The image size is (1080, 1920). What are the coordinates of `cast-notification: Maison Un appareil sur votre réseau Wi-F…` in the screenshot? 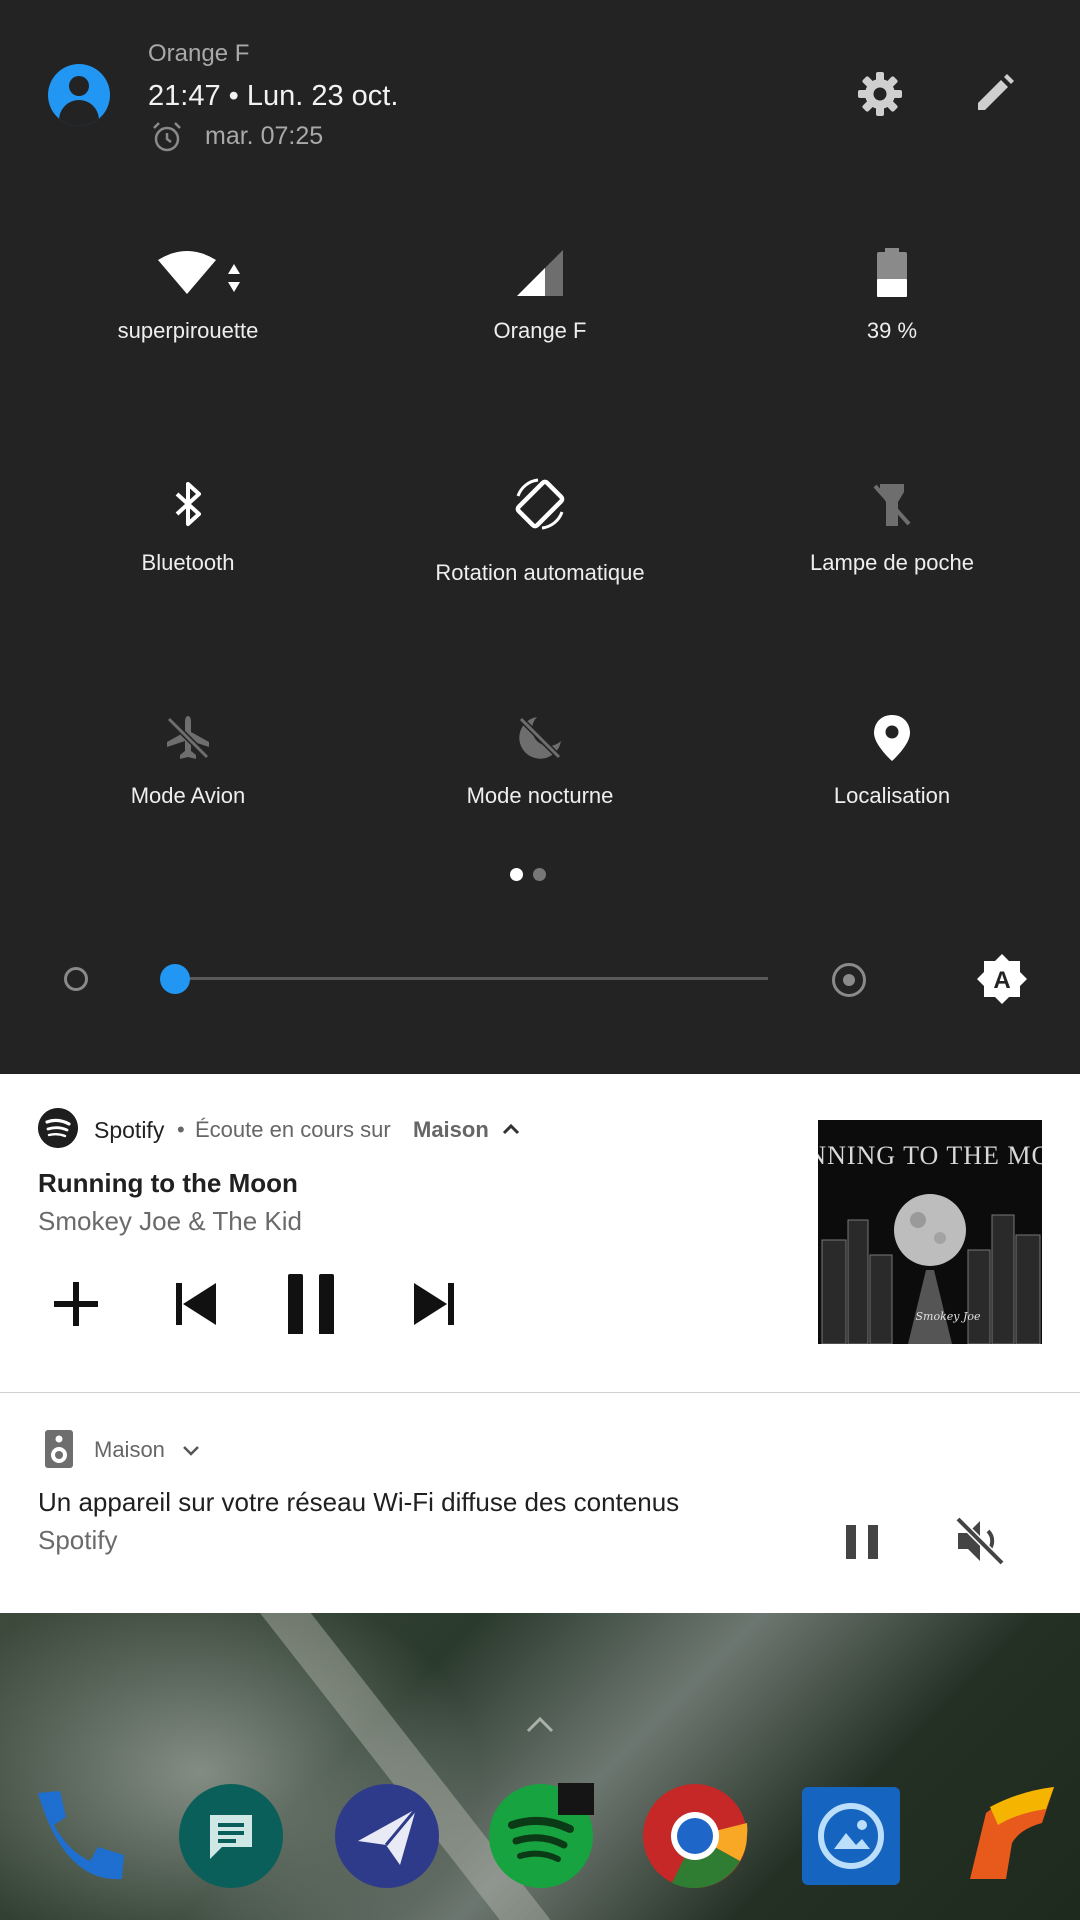 It's located at (540, 1503).